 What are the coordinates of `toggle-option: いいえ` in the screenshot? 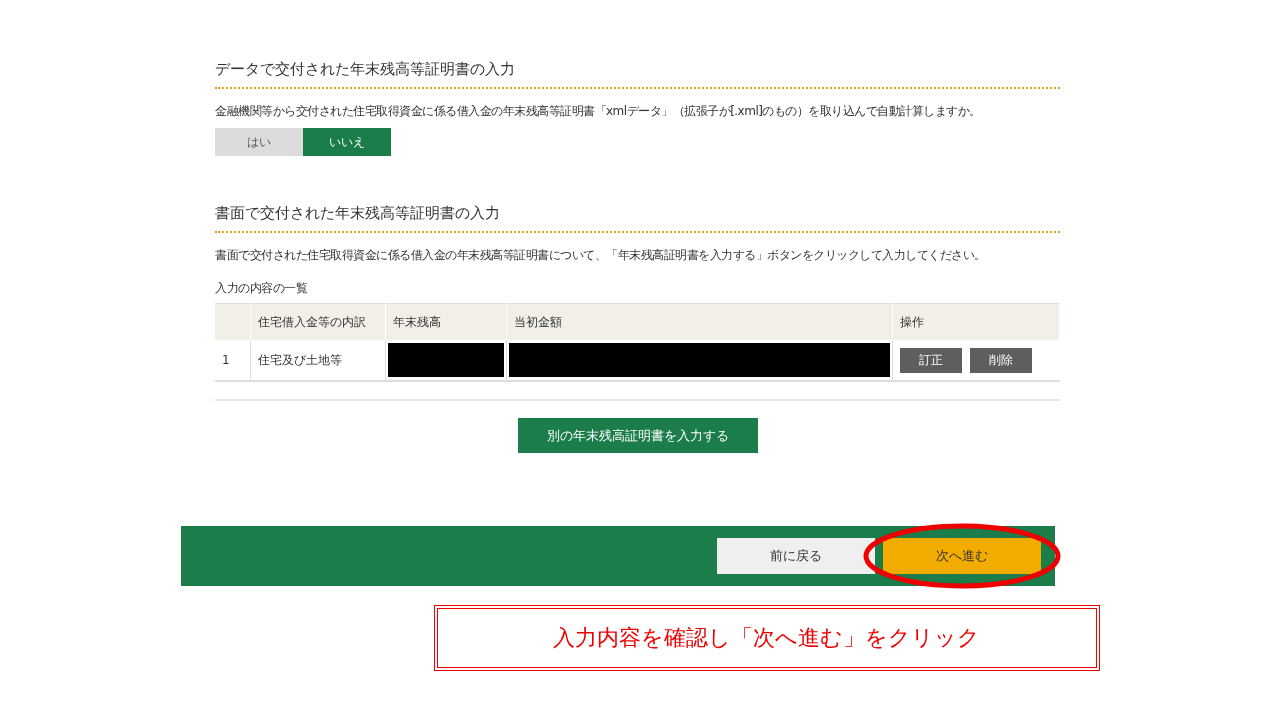 It's located at (347, 142).